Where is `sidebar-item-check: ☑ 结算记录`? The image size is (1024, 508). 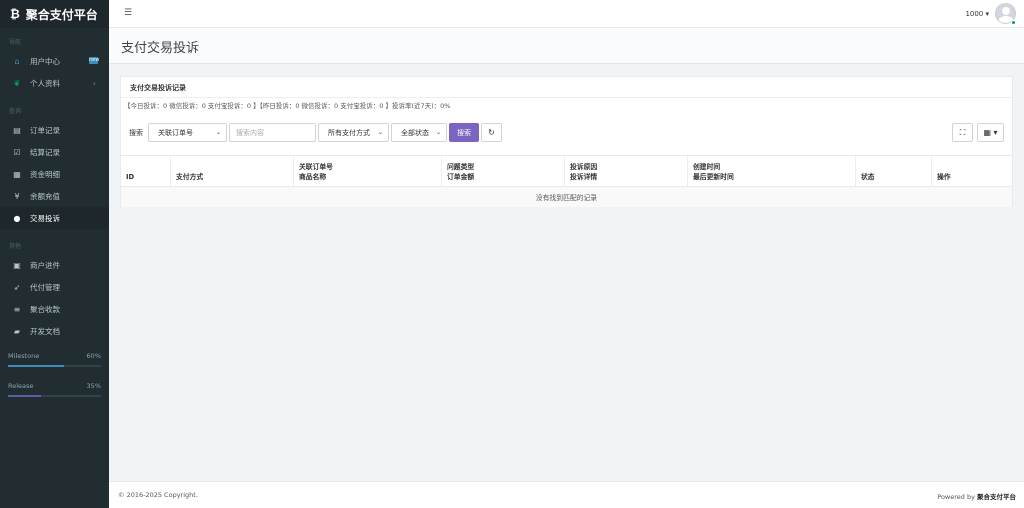 sidebar-item-check: ☑ 结算记录 is located at coordinates (54, 152).